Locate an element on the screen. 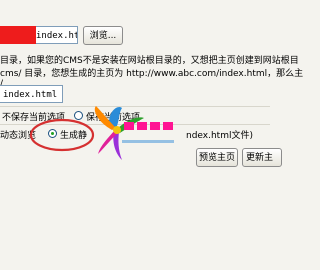 Image resolution: width=320 pixels, height=270 pixels. home-path-field: index.html is located at coordinates (31, 94).